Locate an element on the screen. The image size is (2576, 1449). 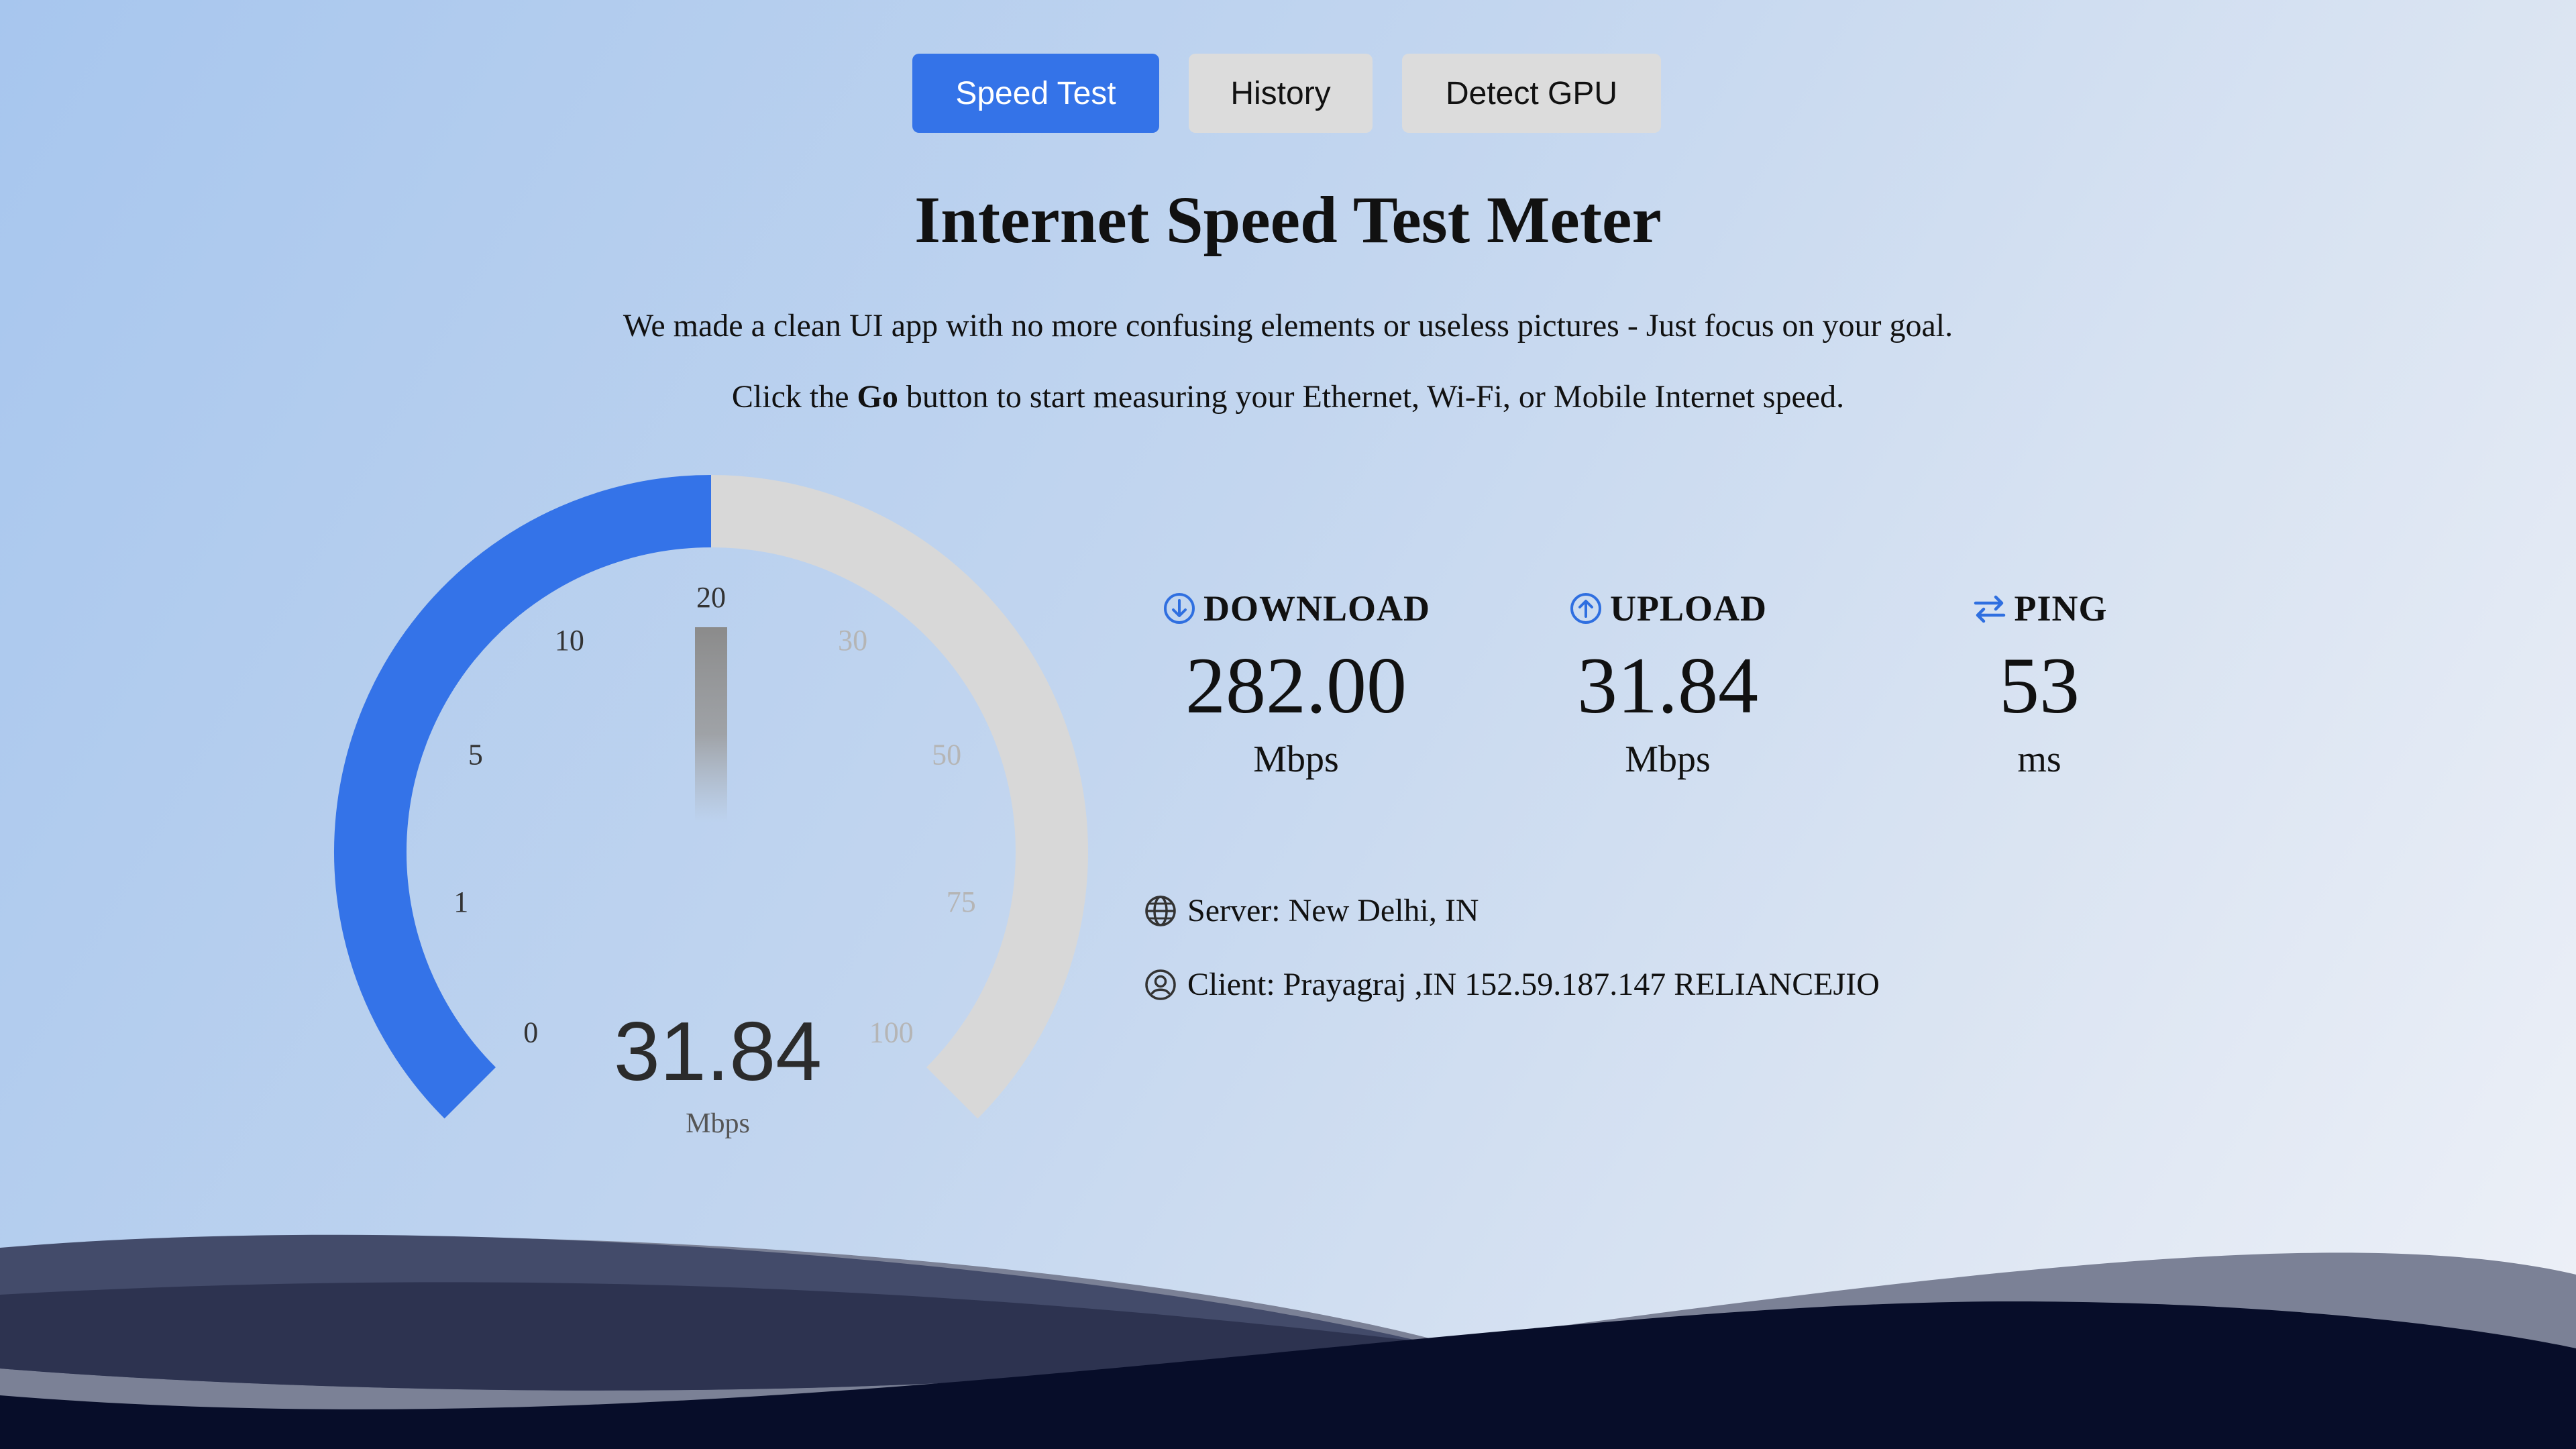
gauge-needle is located at coordinates (711, 724).